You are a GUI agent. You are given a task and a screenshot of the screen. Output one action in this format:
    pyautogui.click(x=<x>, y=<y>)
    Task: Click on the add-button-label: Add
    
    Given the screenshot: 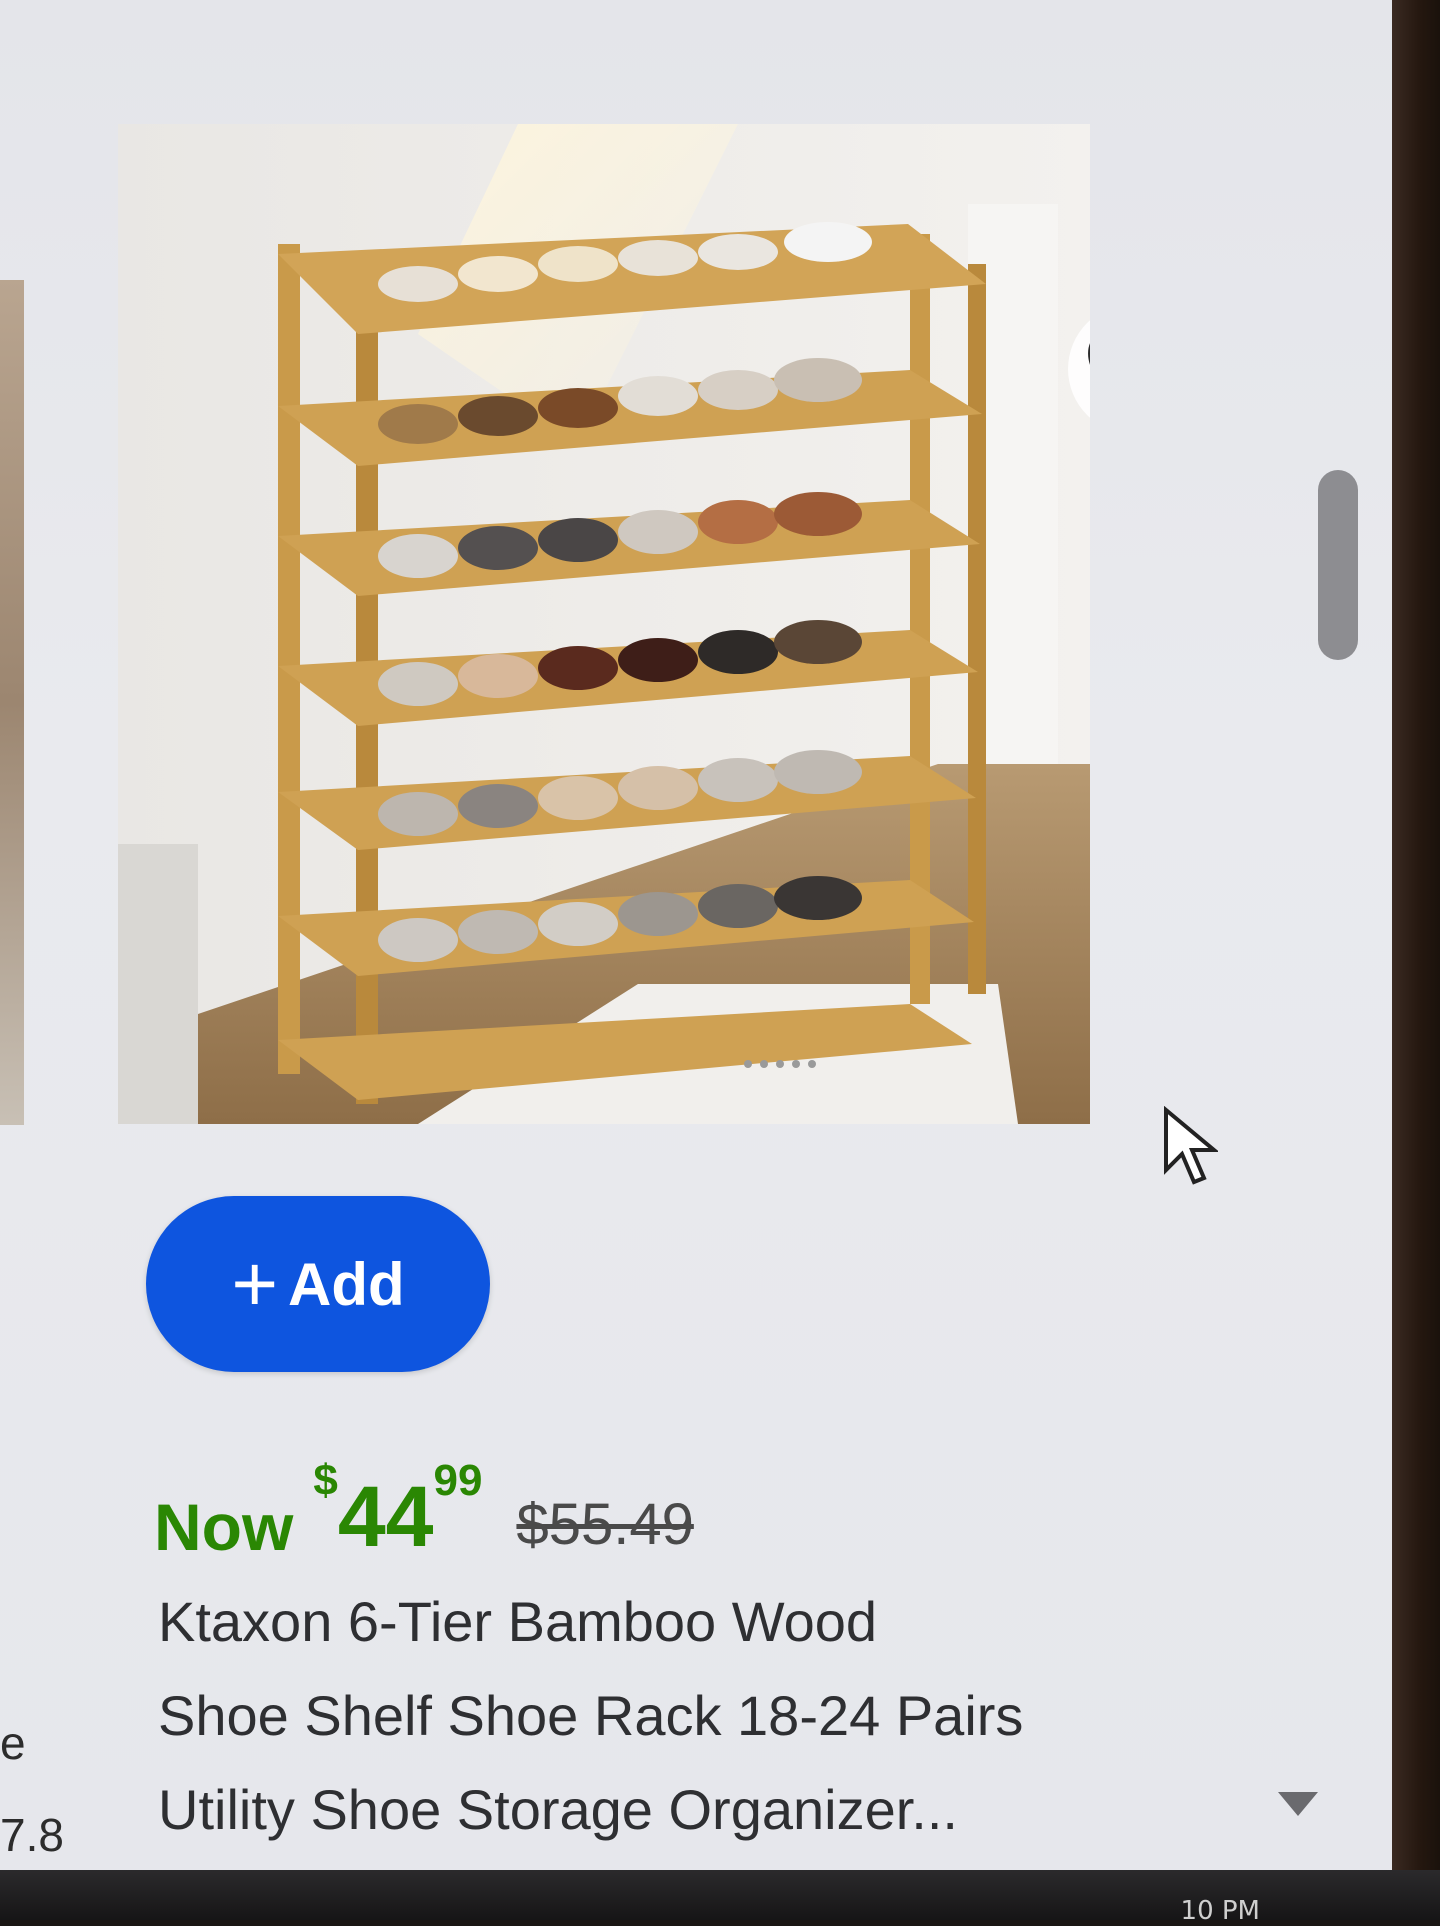 What is the action you would take?
    pyautogui.click(x=346, y=1284)
    